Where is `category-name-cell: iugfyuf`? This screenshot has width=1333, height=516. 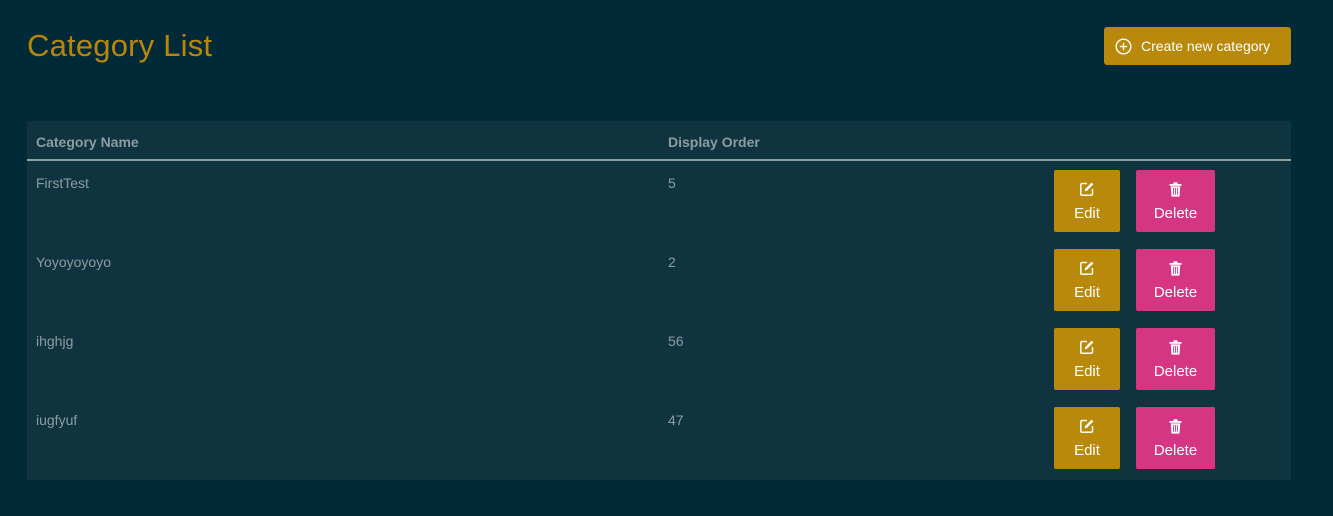
category-name-cell: iugfyuf is located at coordinates (57, 420).